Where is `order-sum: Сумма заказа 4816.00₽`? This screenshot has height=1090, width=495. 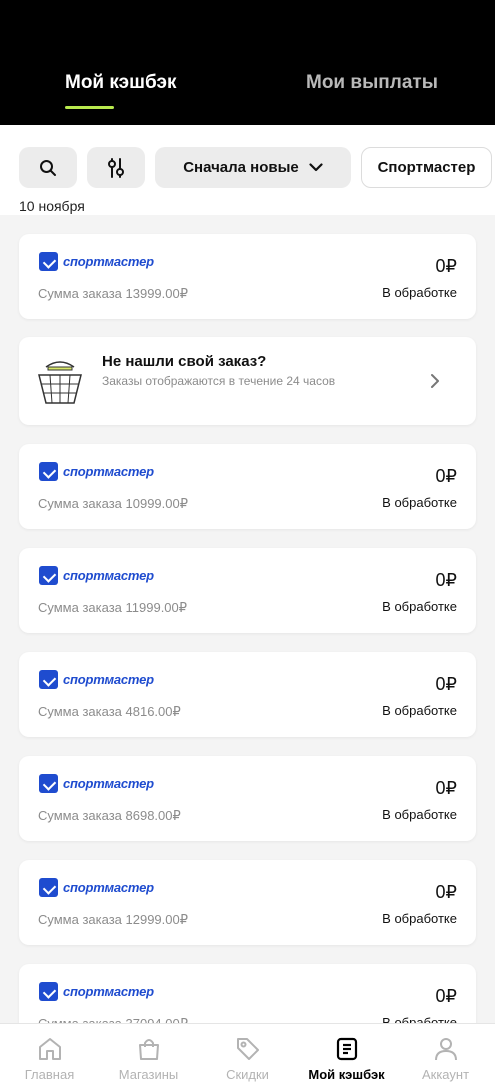
order-sum: Сумма заказа 4816.00₽ is located at coordinates (109, 711).